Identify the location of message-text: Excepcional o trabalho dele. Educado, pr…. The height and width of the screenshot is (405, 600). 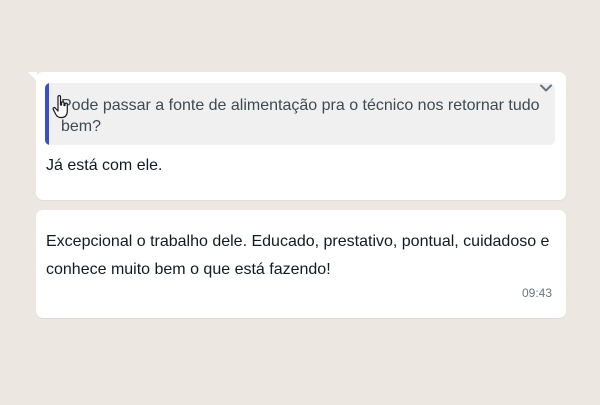
(298, 255).